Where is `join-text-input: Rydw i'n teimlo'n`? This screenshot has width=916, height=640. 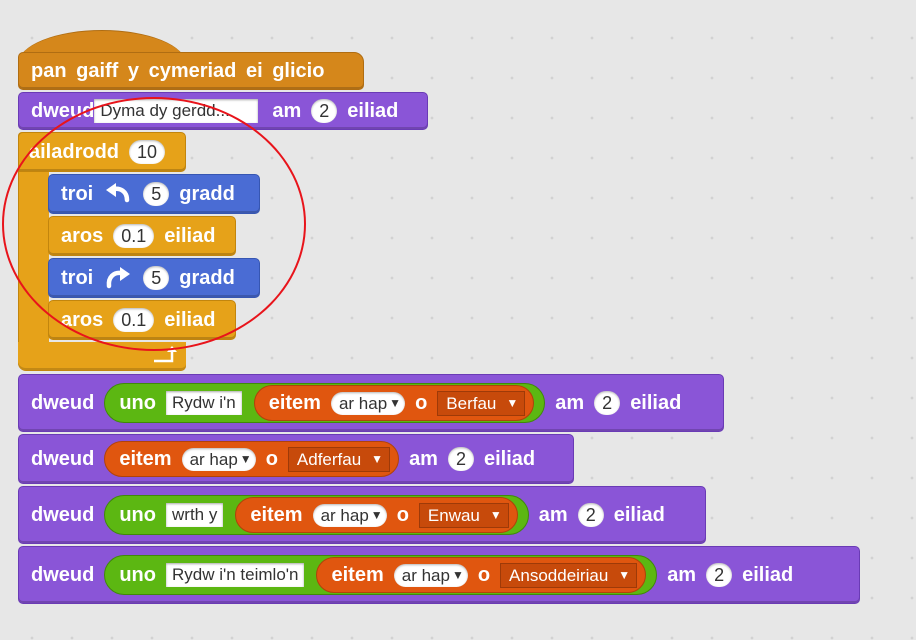
join-text-input: Rydw i'n teimlo'n is located at coordinates (235, 575).